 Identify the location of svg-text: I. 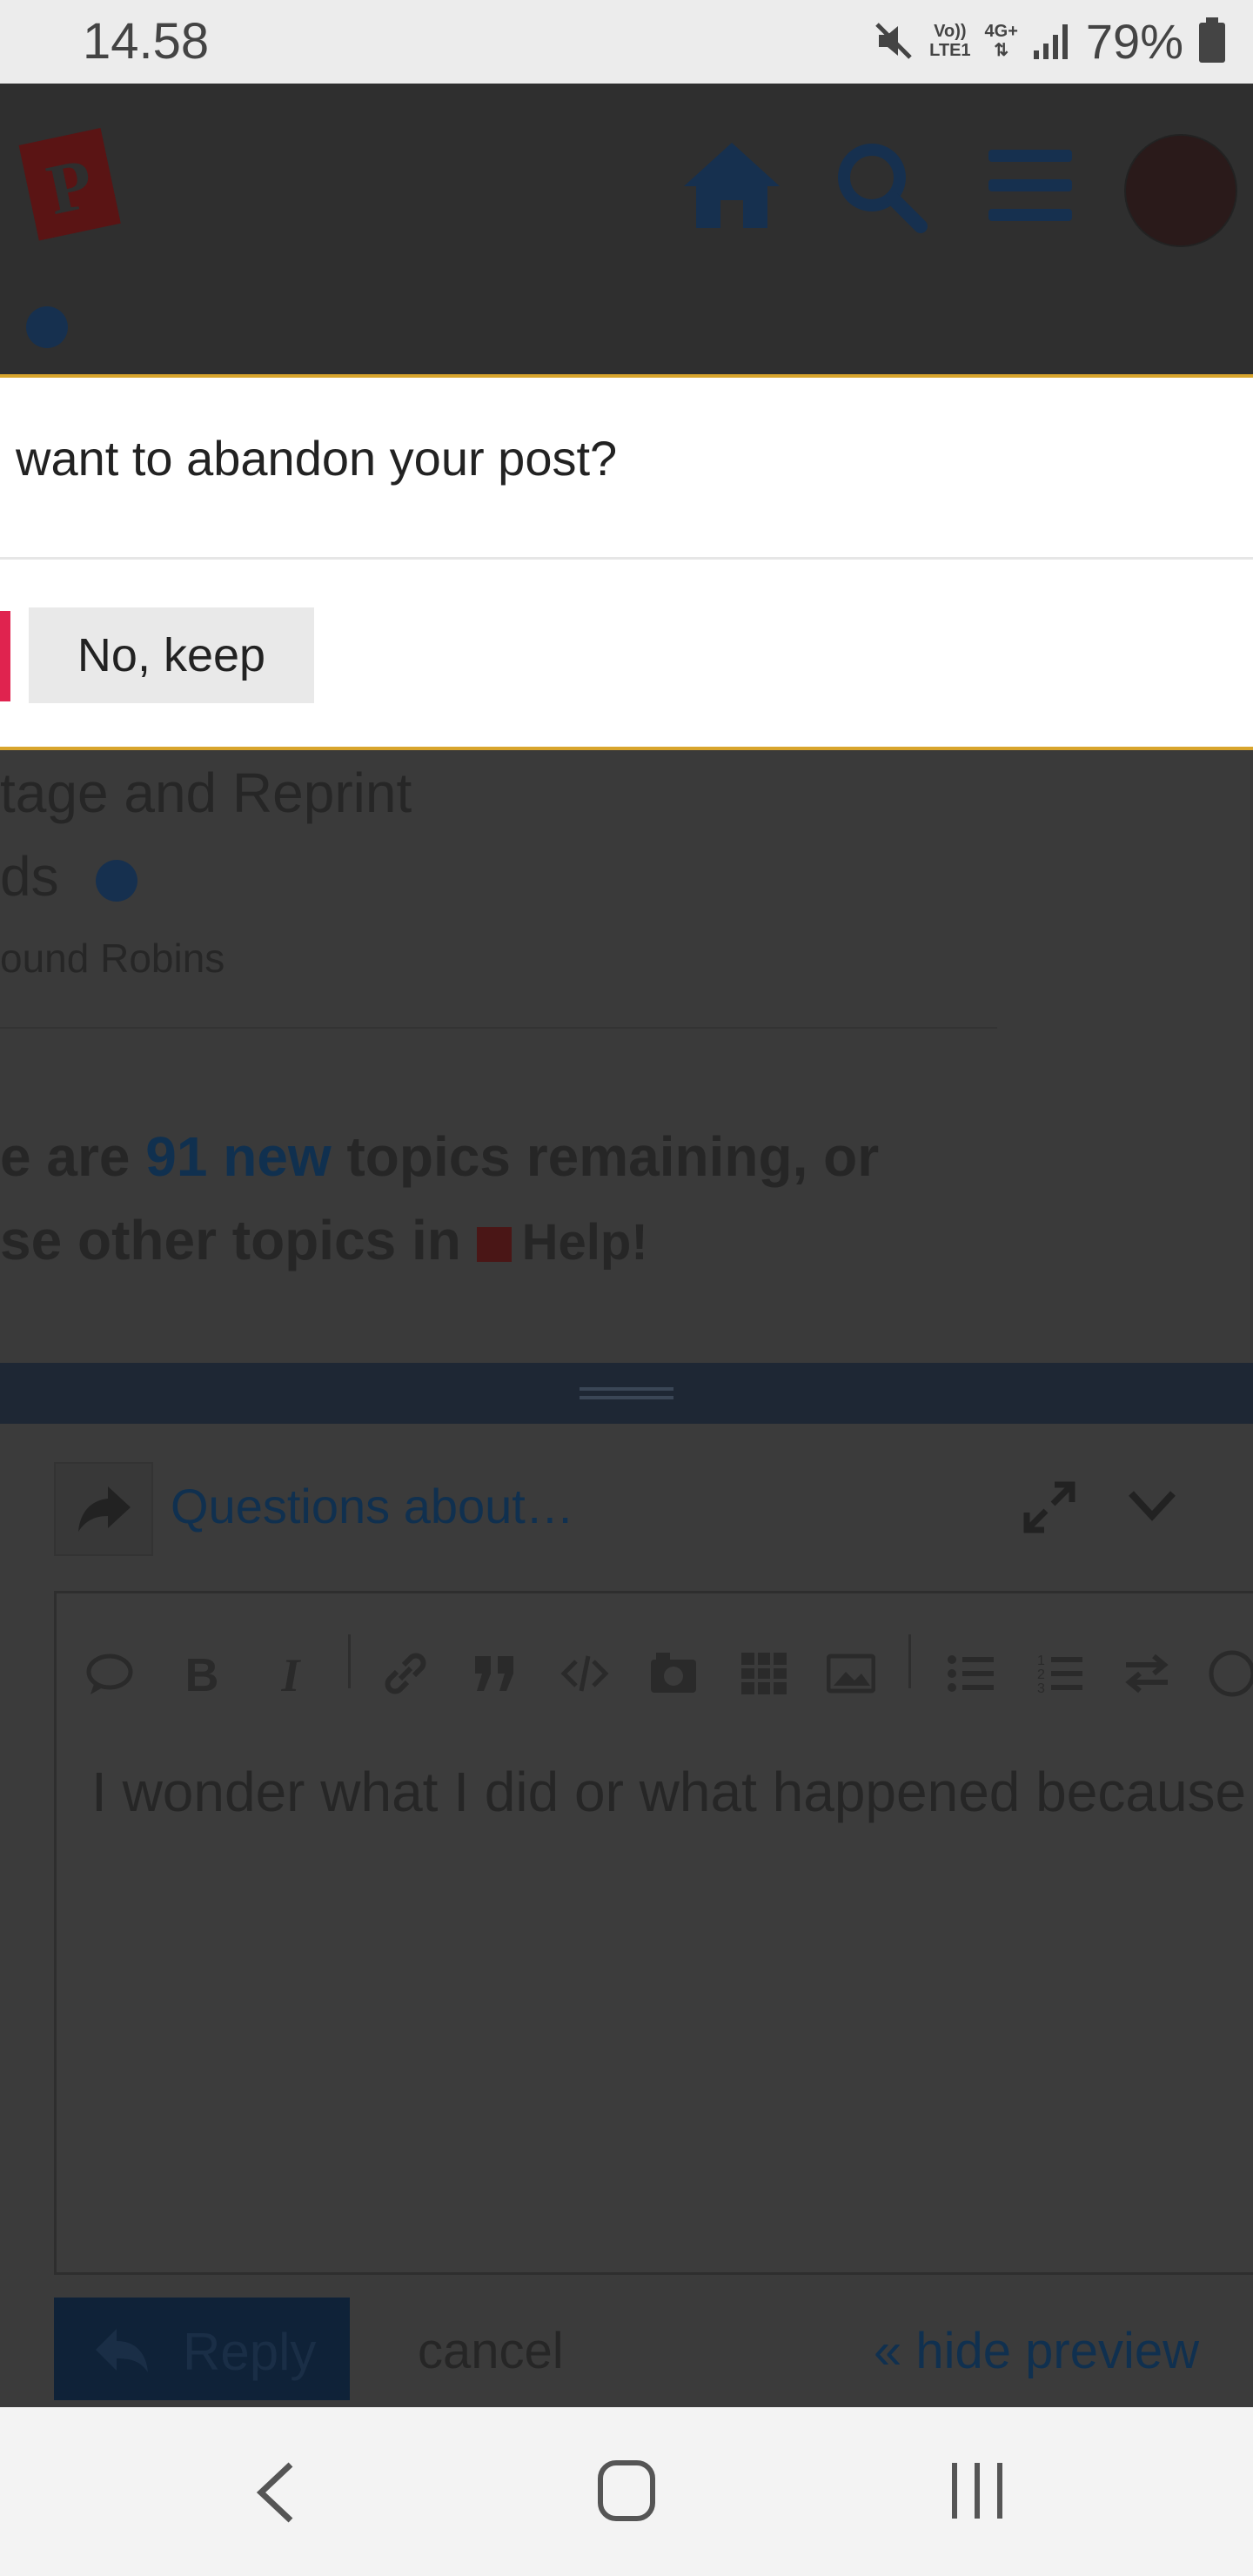
(290, 1673).